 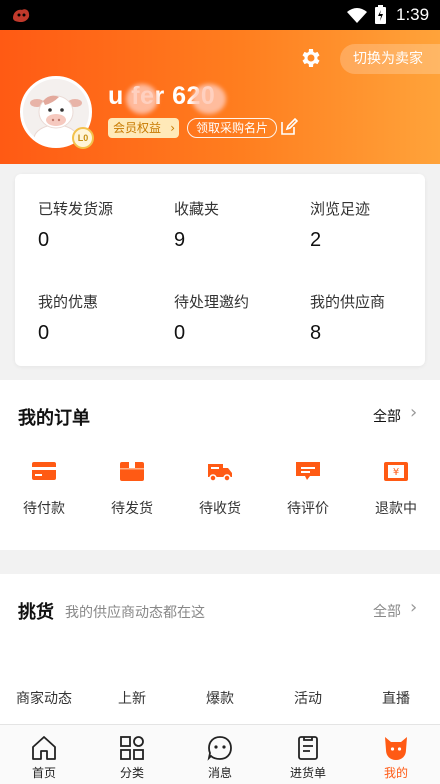 I want to click on nav-label: 首页, so click(x=43, y=773).